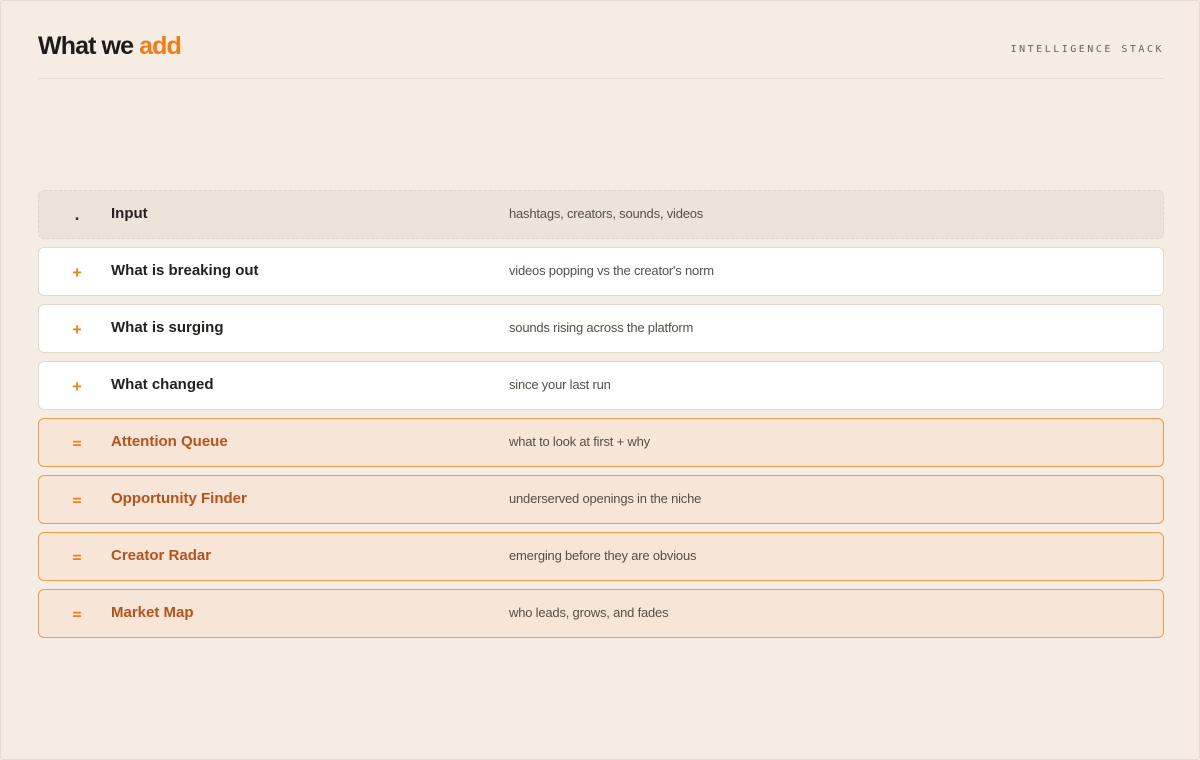  I want to click on stack-row-changed: + What changed since your last run, so click(601, 385).